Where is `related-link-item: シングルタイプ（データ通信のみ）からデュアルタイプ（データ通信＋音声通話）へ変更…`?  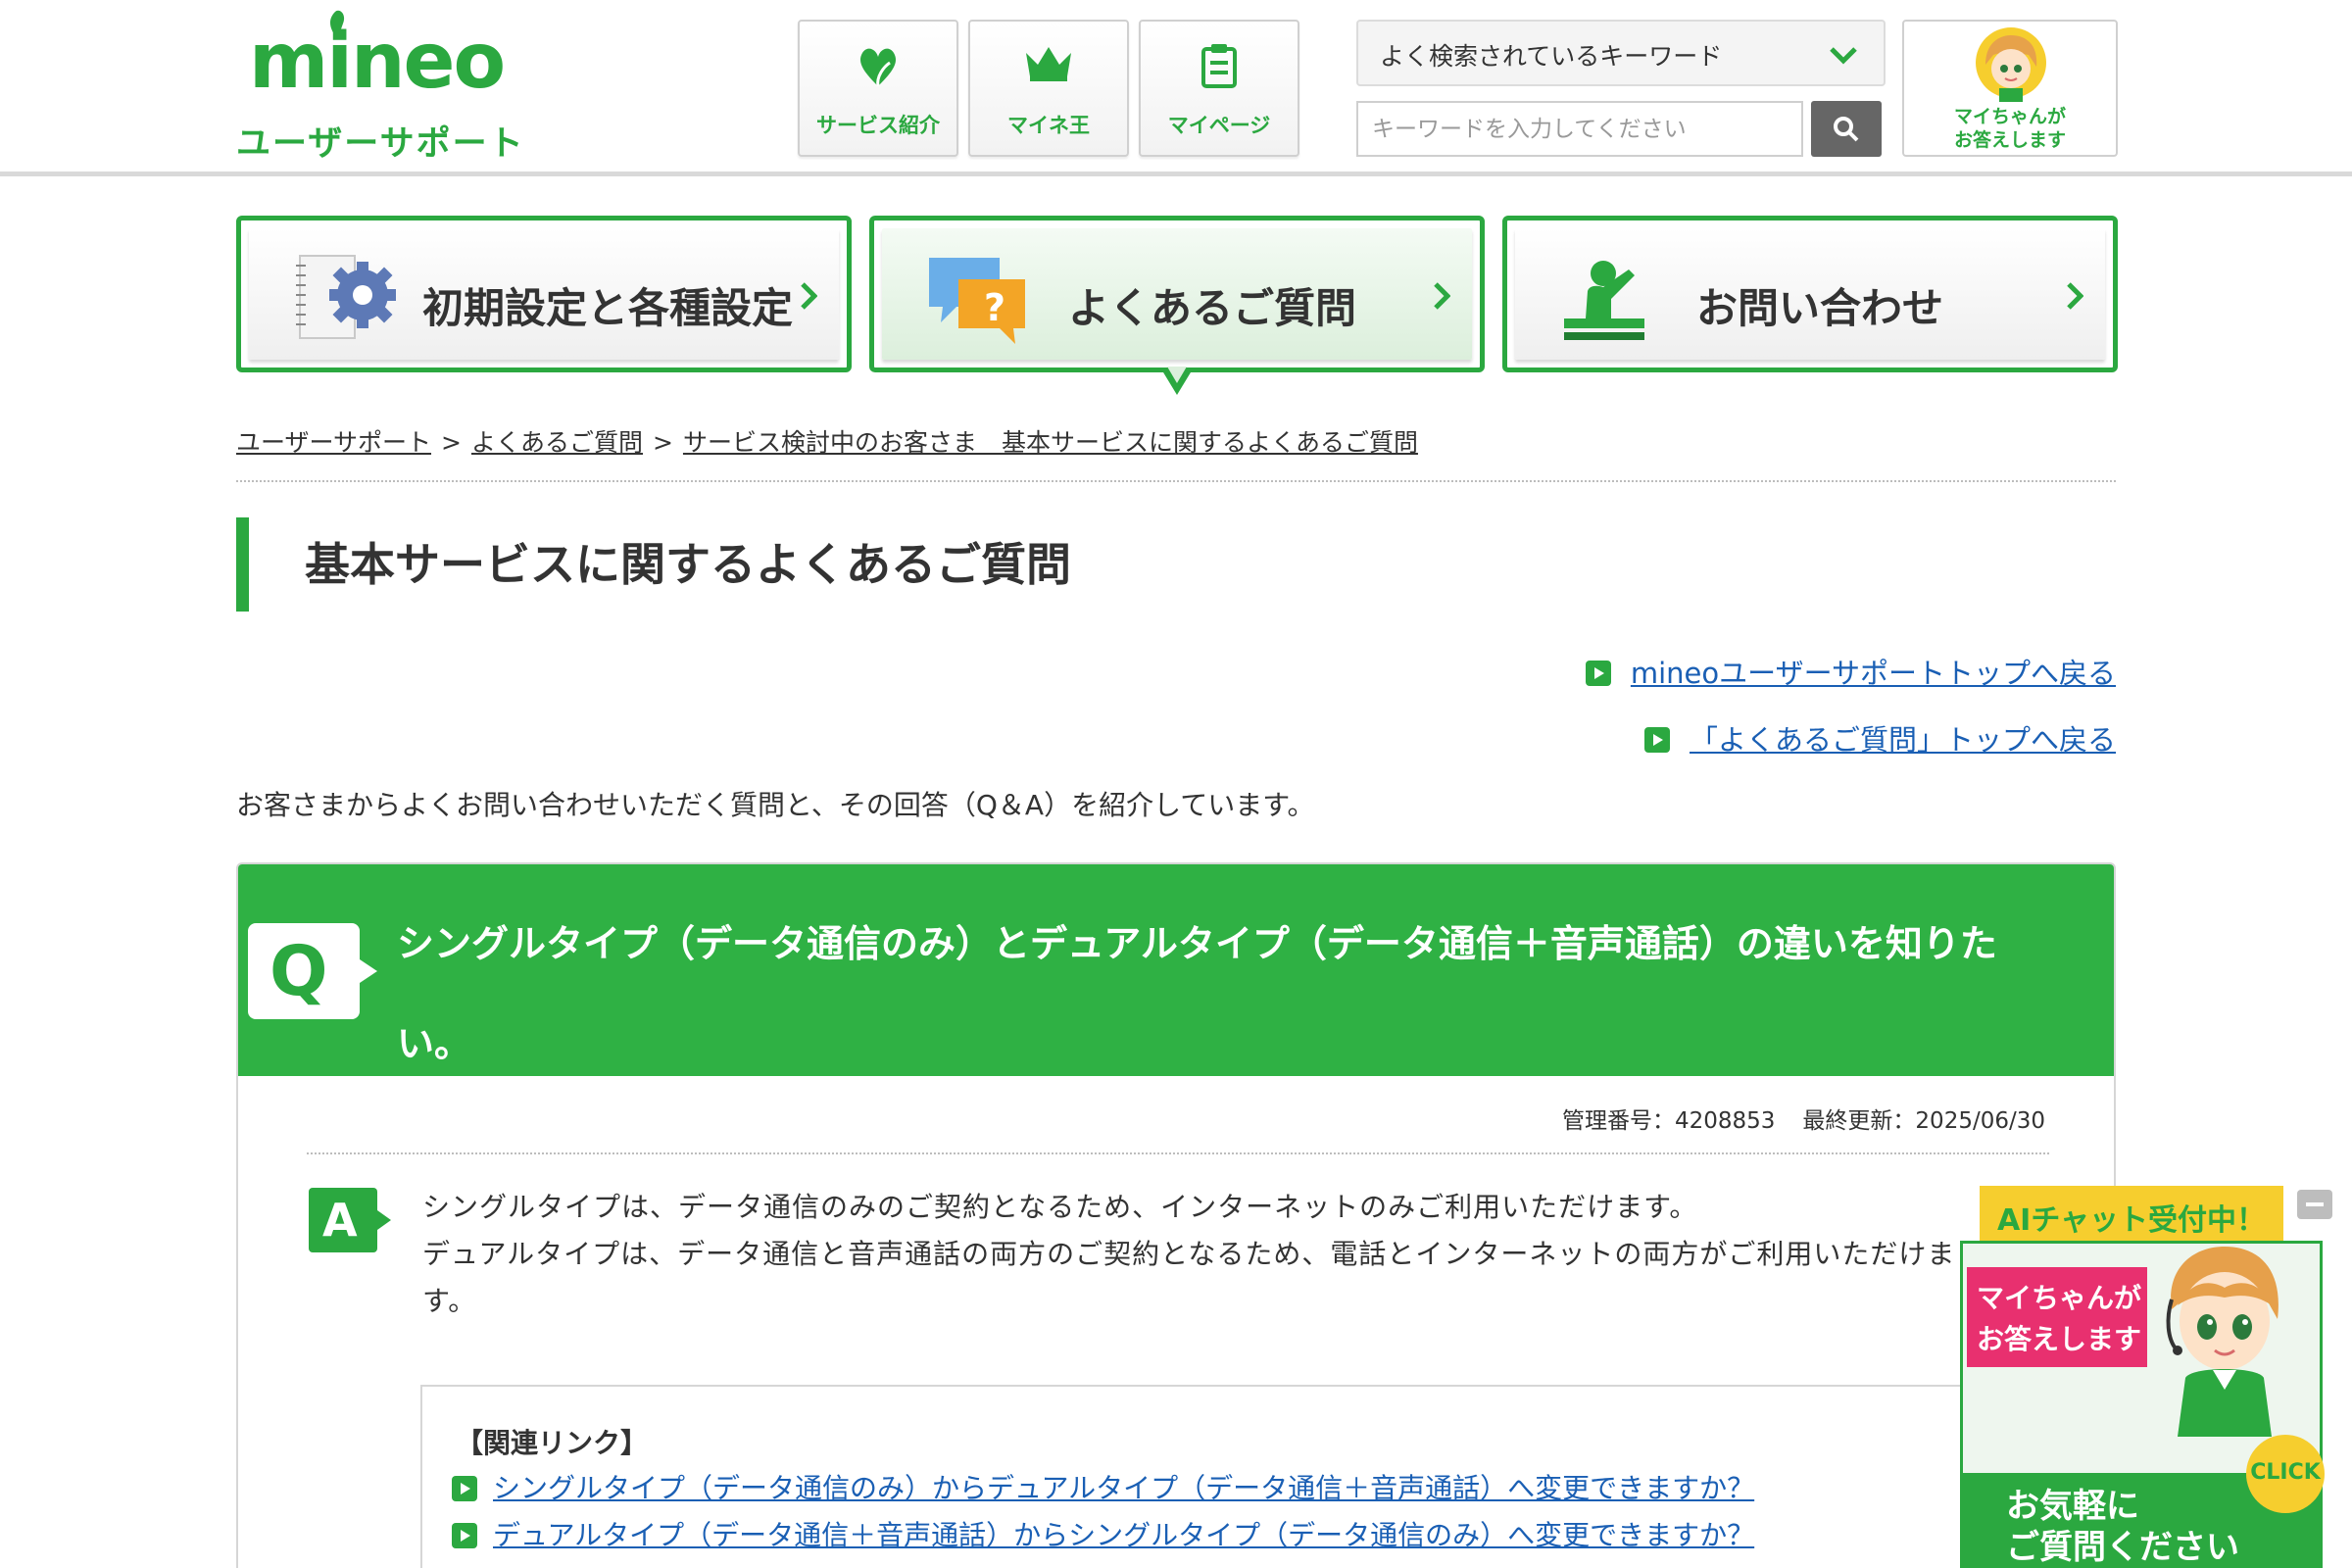
related-link-item: シングルタイプ（データ通信のみ）からデュアルタイプ（データ通信＋音声通話）へ変更… is located at coordinates (1103, 1486).